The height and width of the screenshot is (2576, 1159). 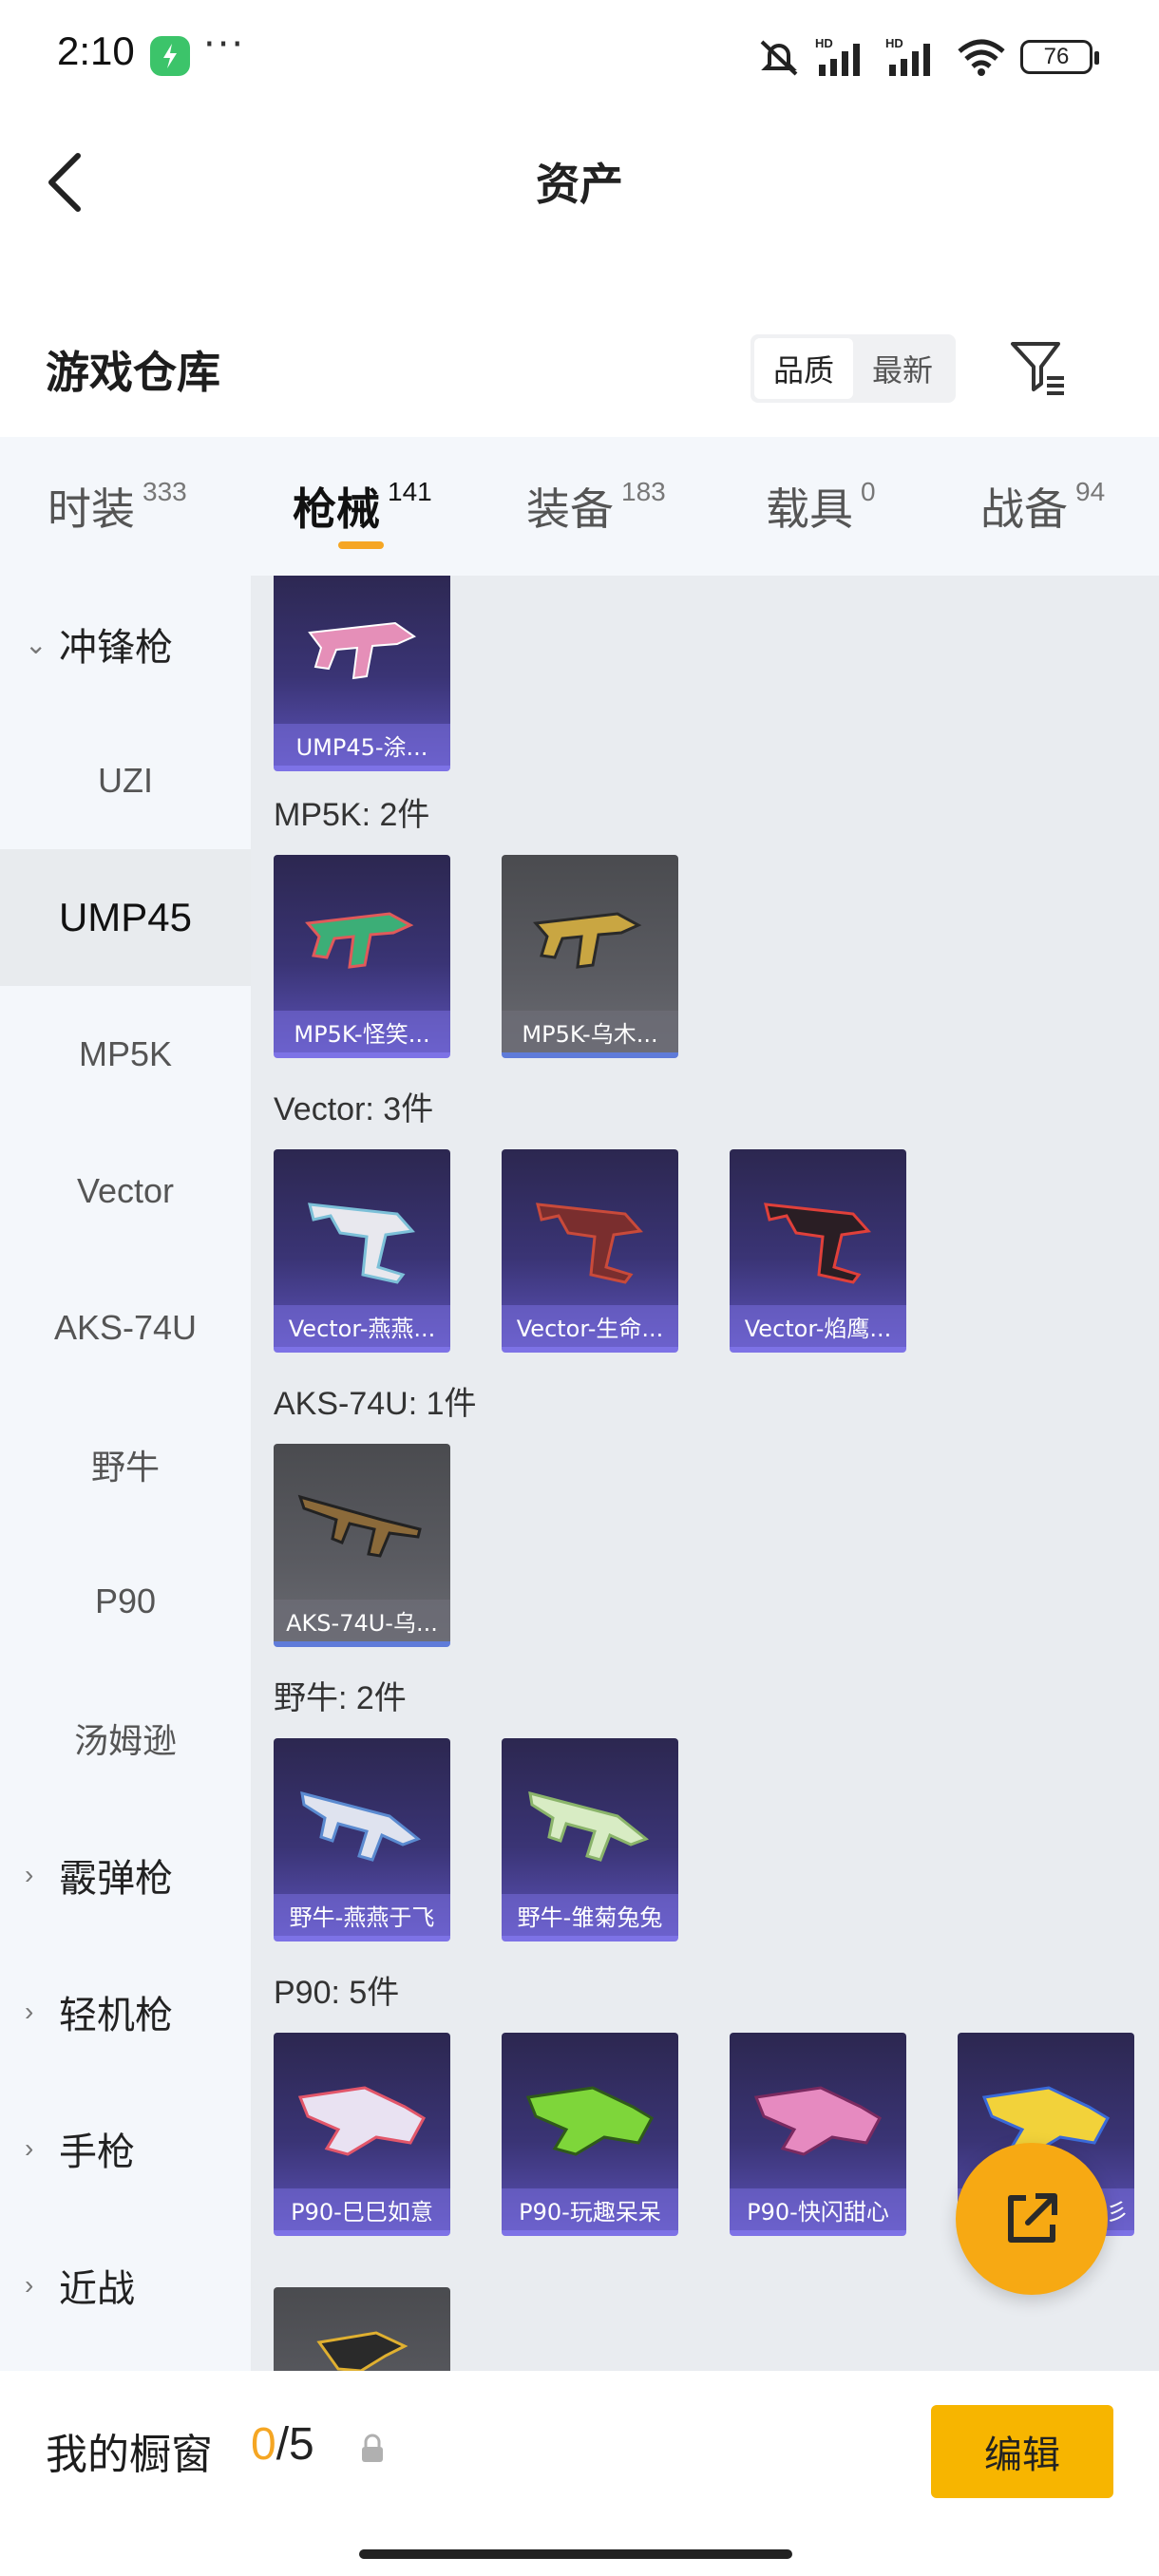 I want to click on sidebar-item-aks74u: AKS-74U, so click(x=125, y=1328).